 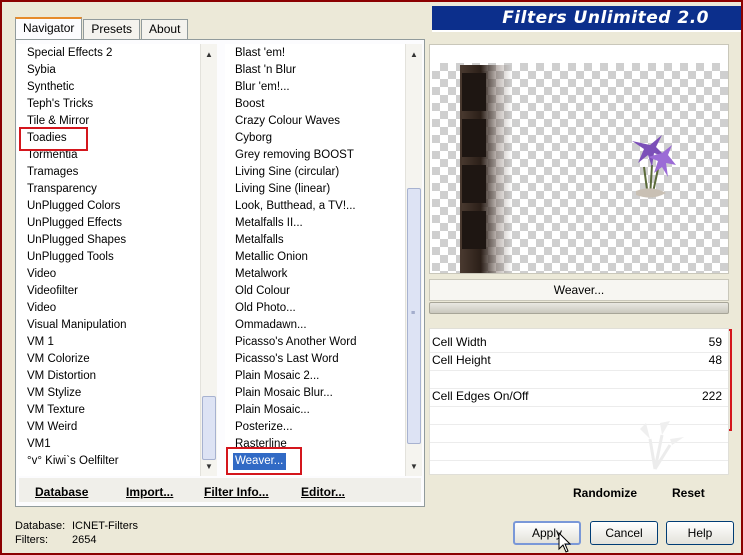 I want to click on category-item: Special Effects 2, so click(x=108, y=53).